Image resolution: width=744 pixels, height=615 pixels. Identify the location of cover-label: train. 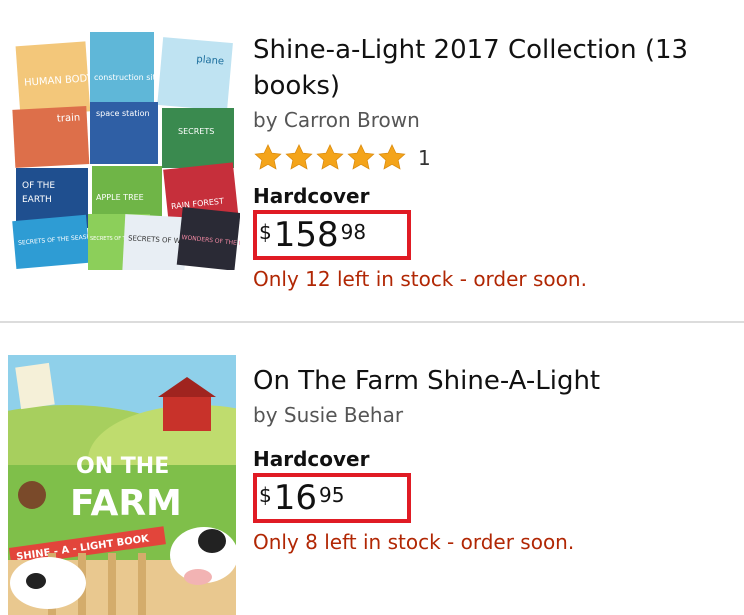
(69, 118).